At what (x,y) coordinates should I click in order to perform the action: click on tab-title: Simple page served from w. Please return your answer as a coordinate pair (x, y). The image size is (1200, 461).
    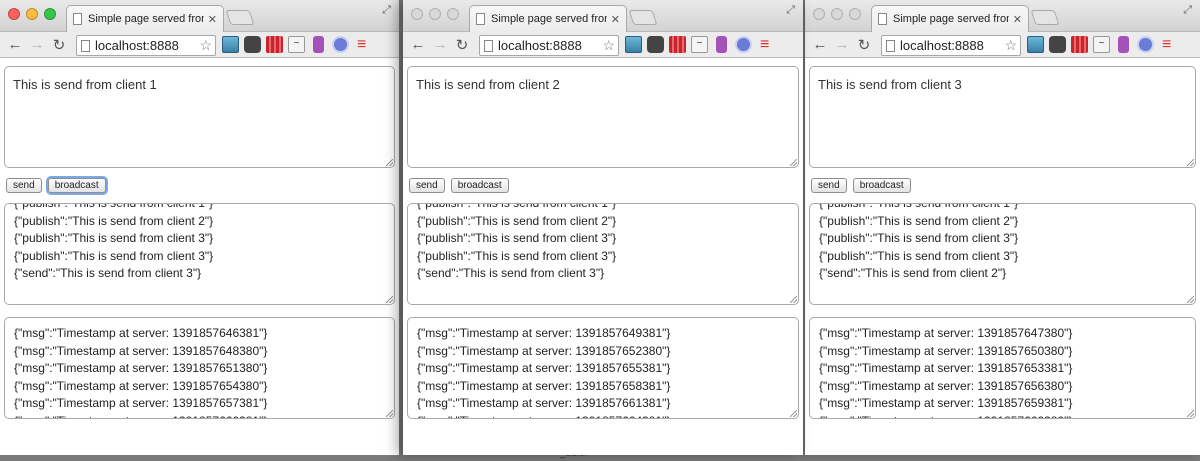
    Looking at the image, I should click on (549, 19).